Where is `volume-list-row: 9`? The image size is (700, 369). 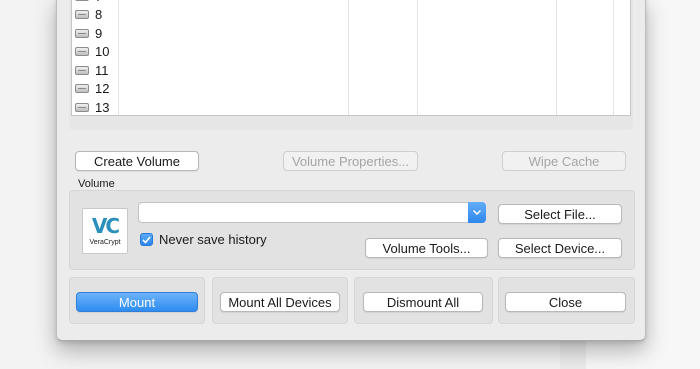 volume-list-row: 9 is located at coordinates (87, 33).